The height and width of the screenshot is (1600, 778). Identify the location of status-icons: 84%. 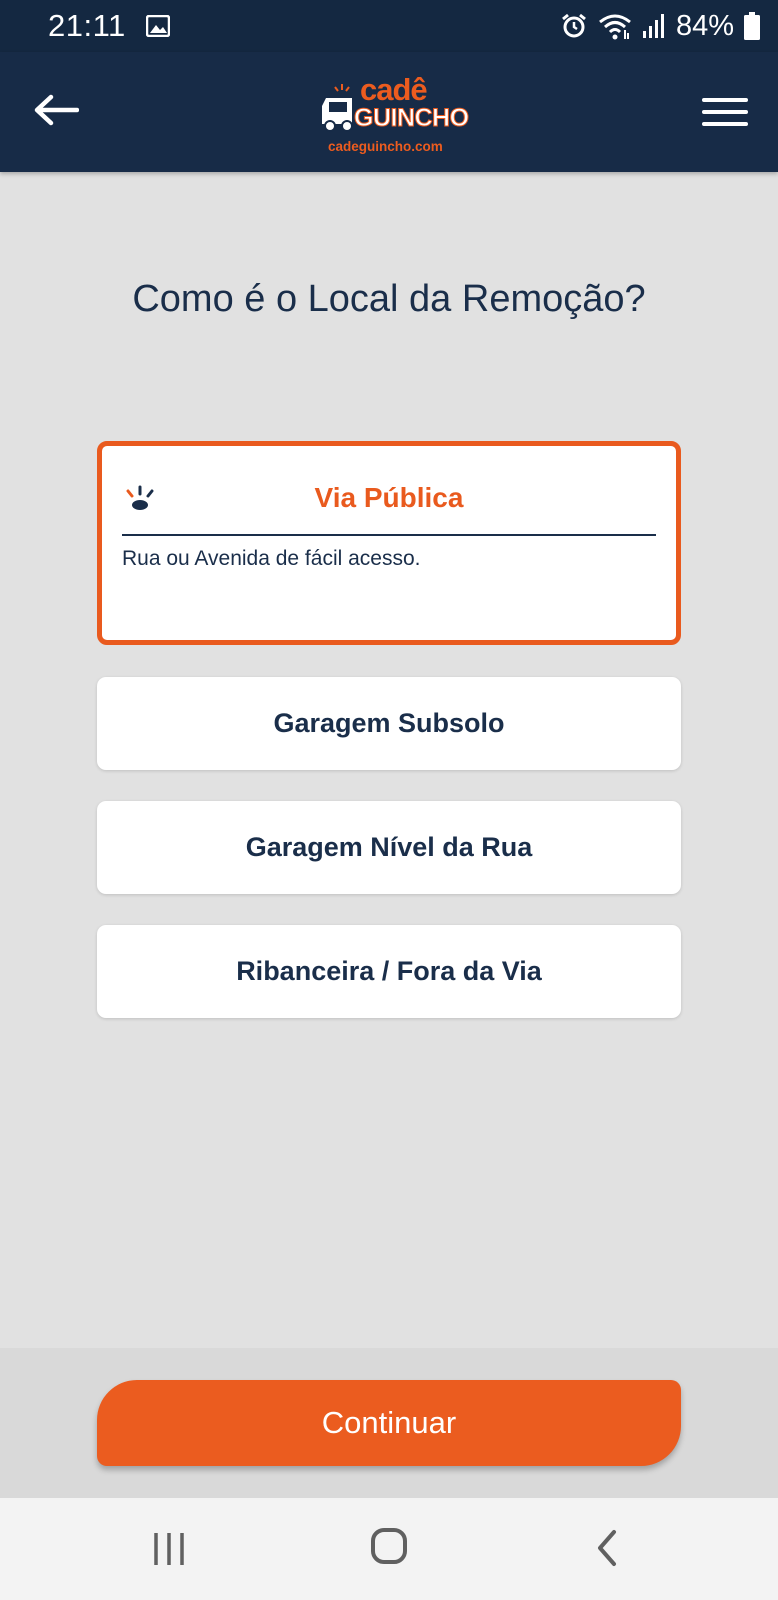
(660, 26).